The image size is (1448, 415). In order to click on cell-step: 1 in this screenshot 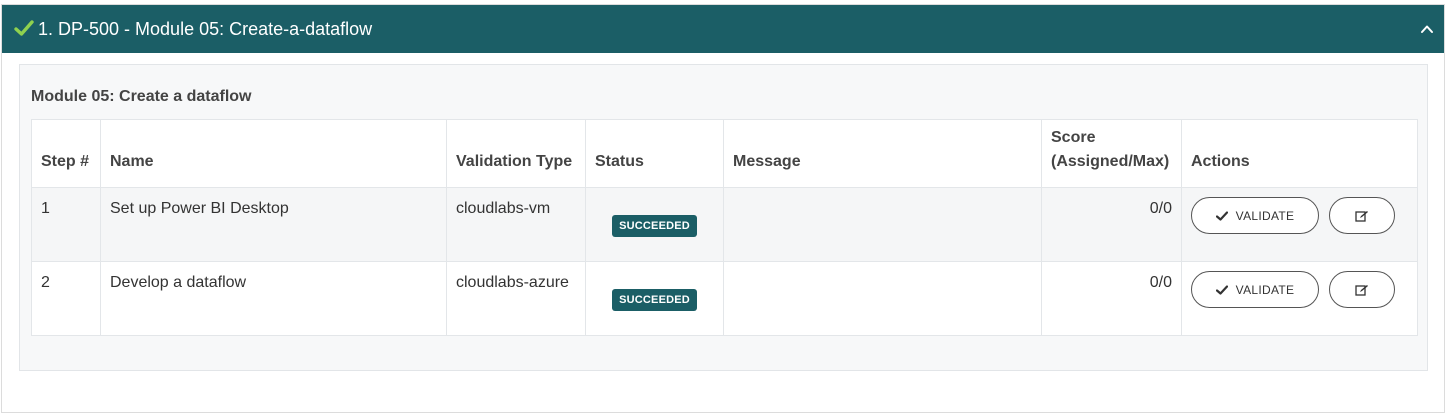, I will do `click(66, 224)`.